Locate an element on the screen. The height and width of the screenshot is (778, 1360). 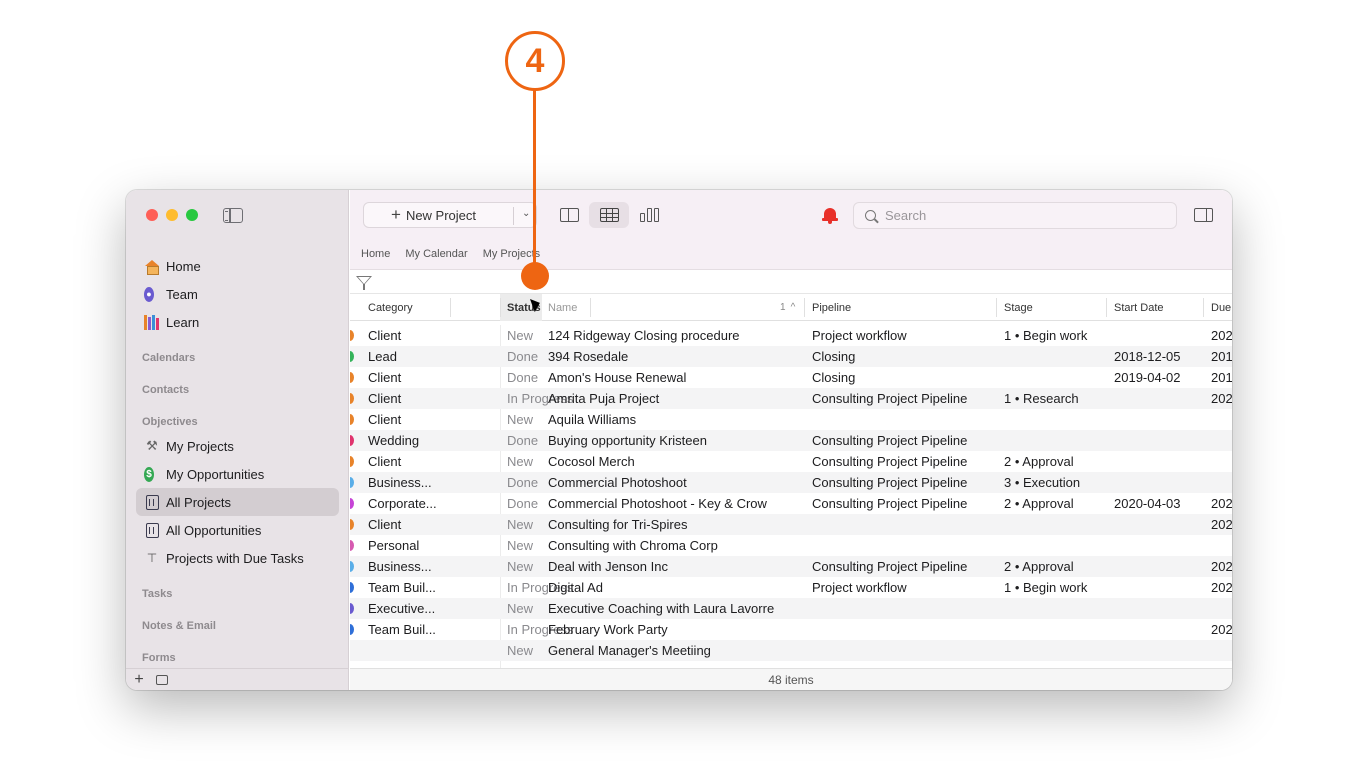
toolbar: + New Project ⌄ H is located at coordinates (791, 230).